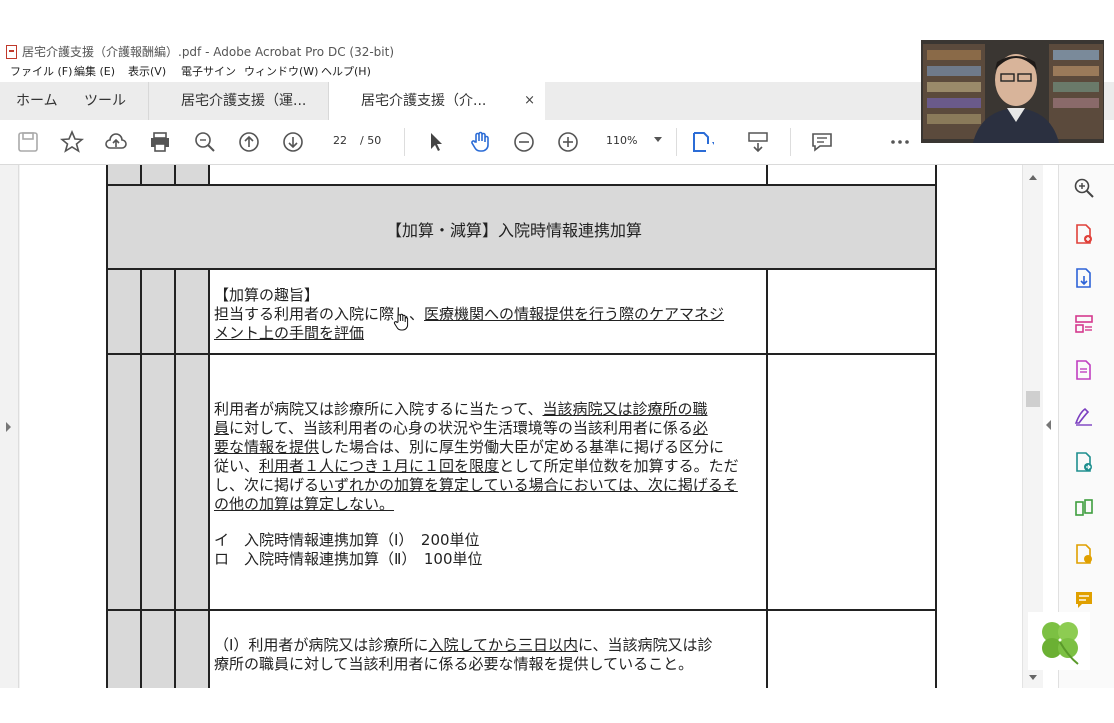 Image resolution: width=1114 pixels, height=723 pixels. I want to click on paragraph-text: 従い、, so click(237, 466).